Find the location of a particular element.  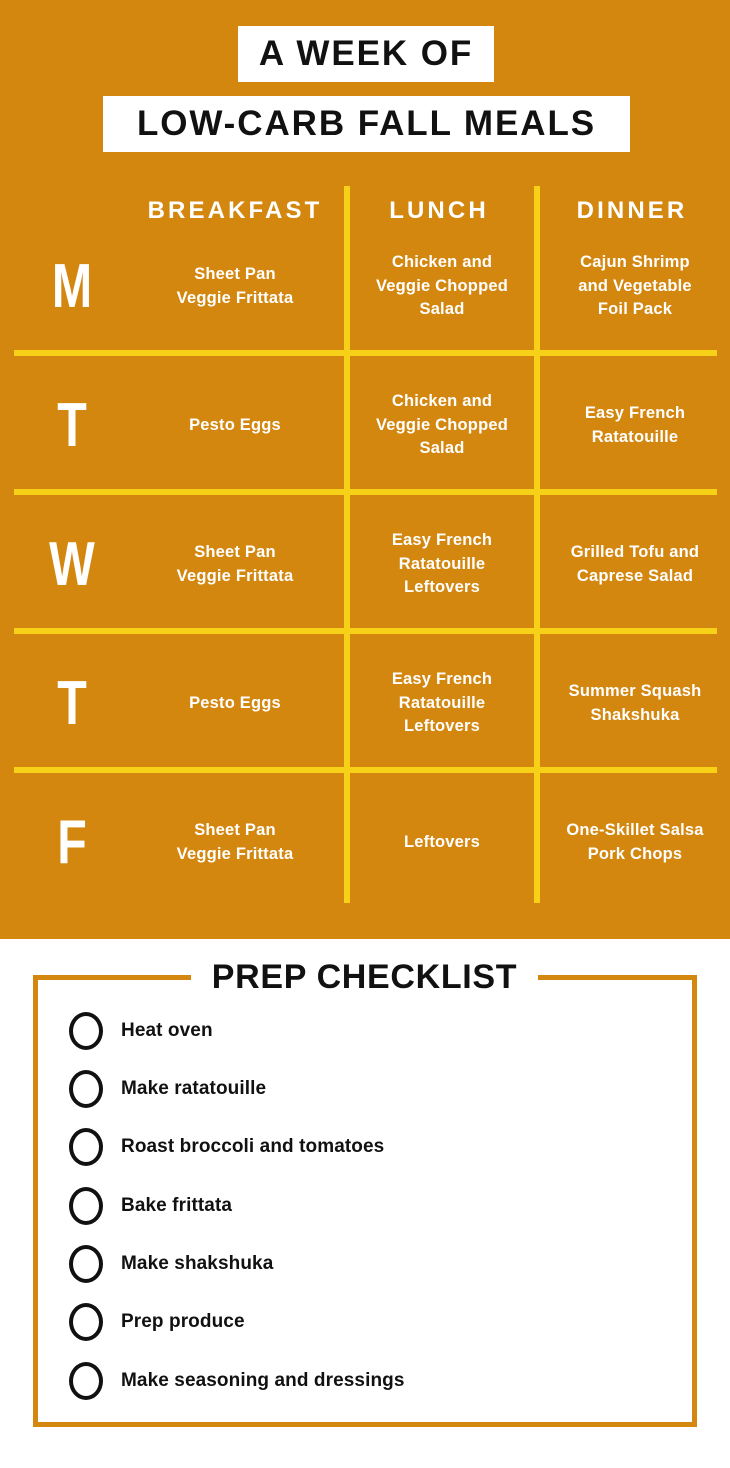

checklist-item-label: Roast broccoli and tomatoes is located at coordinates (253, 1146).